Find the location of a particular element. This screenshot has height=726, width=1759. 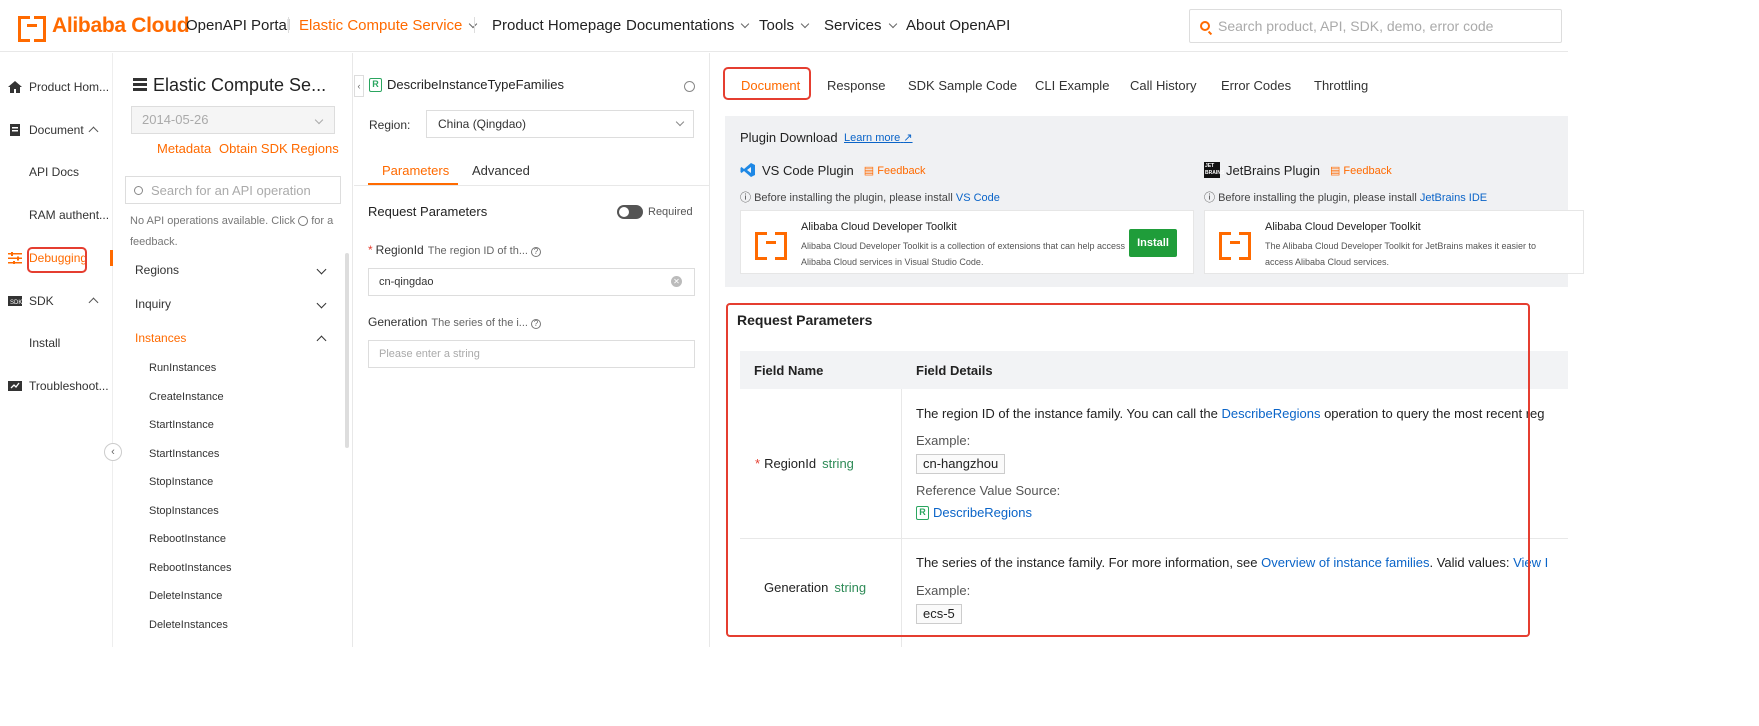

nav-documentations-label: Documentations is located at coordinates (680, 25).